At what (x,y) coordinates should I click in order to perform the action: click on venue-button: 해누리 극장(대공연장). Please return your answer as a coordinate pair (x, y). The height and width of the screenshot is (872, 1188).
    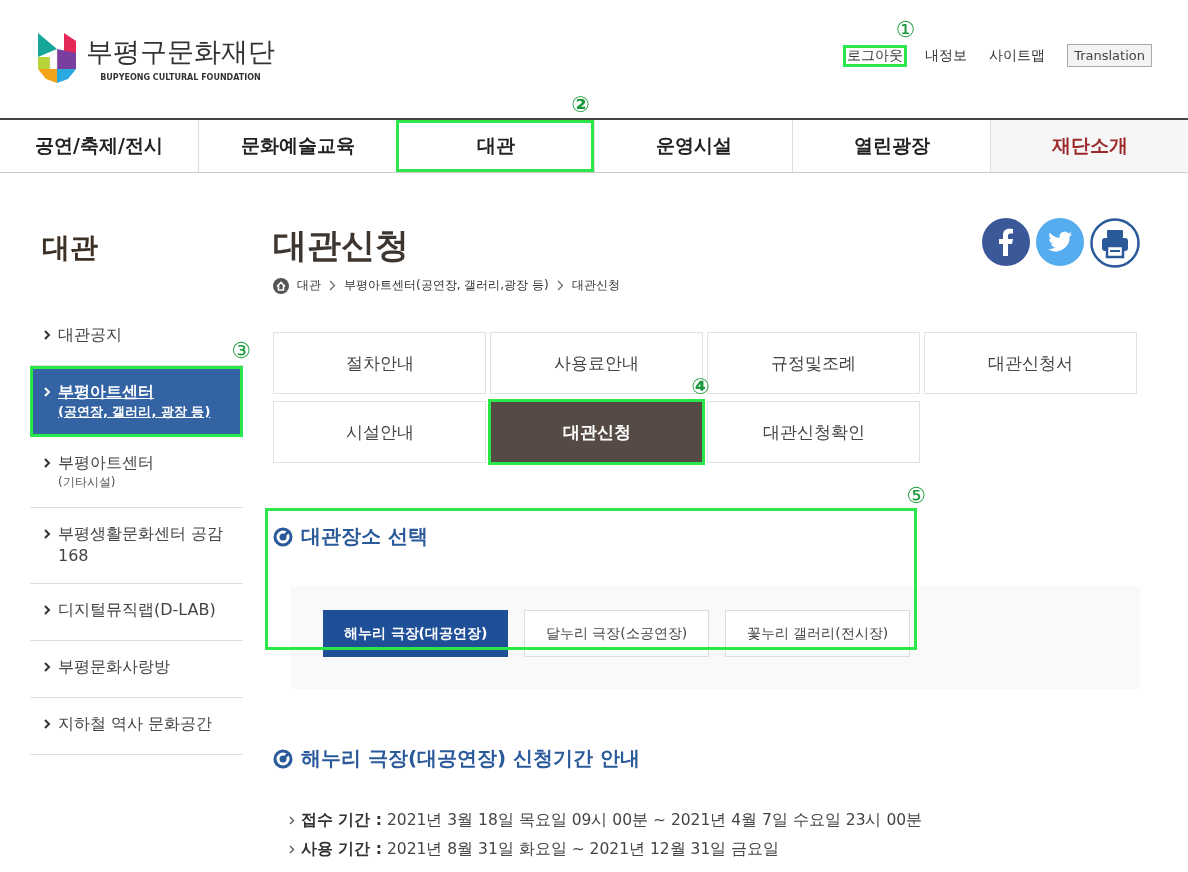
    Looking at the image, I should click on (415, 633).